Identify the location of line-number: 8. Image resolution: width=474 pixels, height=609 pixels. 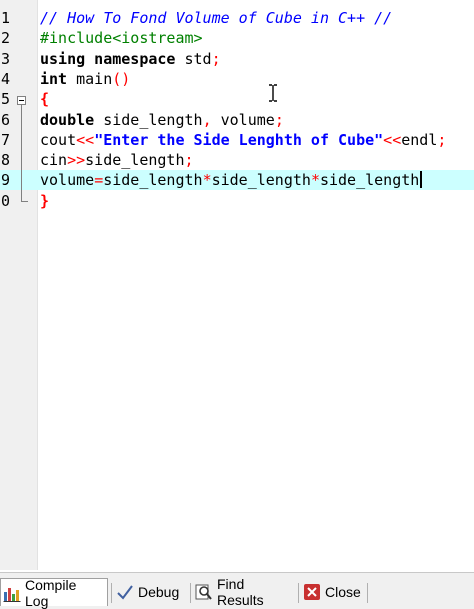
(6, 160).